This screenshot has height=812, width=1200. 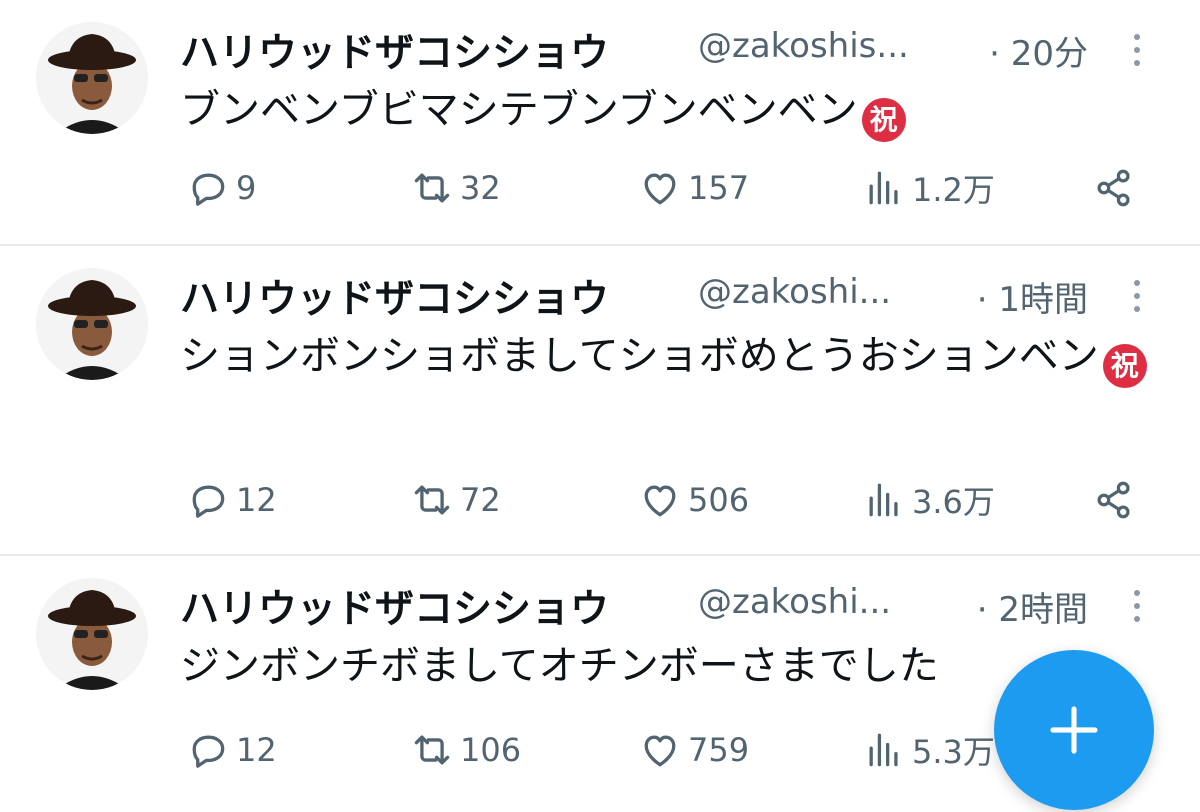 I want to click on tweet-actions: 9 32 157 1.2万, so click(x=666, y=188).